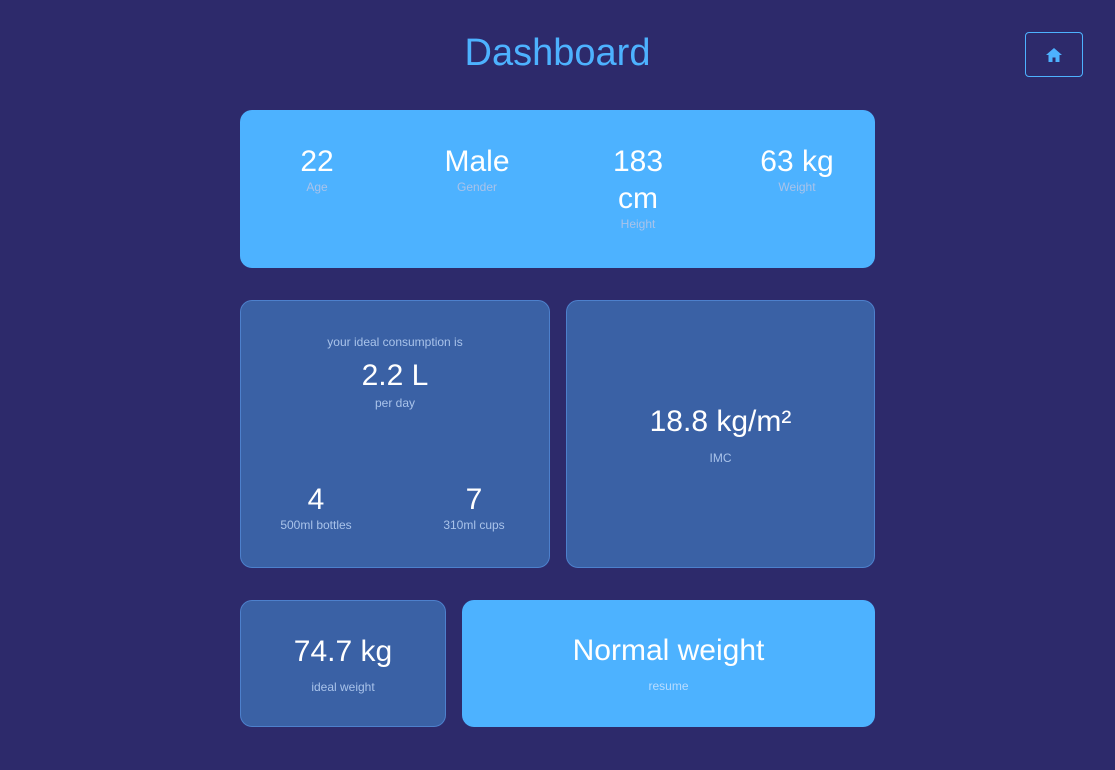 The image size is (1115, 770). I want to click on resume-label: resume, so click(668, 686).